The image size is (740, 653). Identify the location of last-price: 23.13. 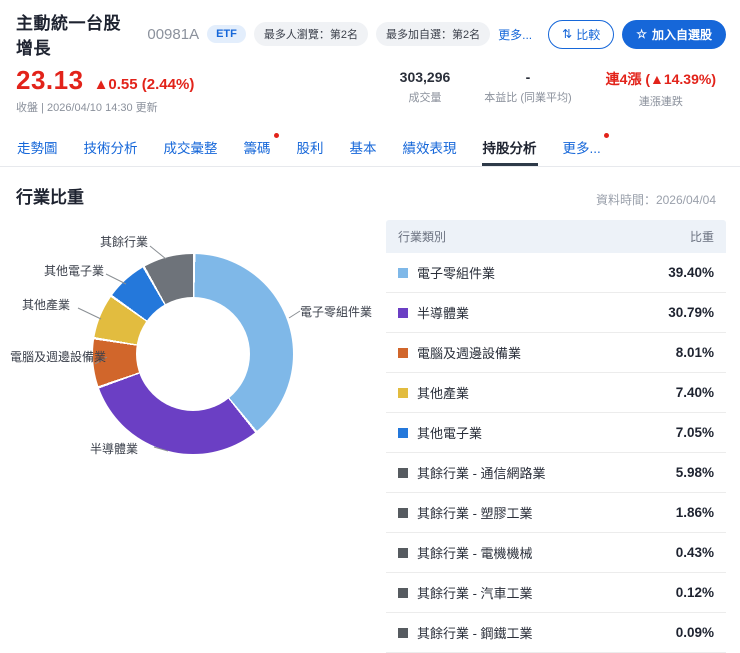
(50, 80).